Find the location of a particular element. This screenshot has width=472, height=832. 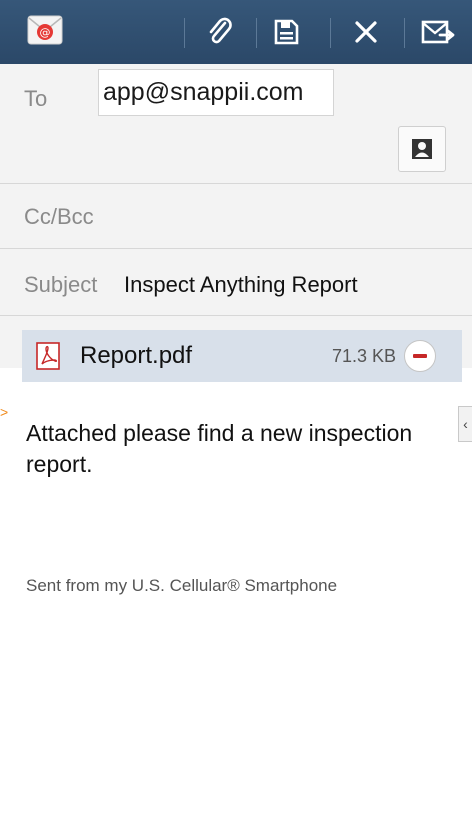

signature-text: Sent from my U.S. Cellular® Smartphone is located at coordinates (182, 585).